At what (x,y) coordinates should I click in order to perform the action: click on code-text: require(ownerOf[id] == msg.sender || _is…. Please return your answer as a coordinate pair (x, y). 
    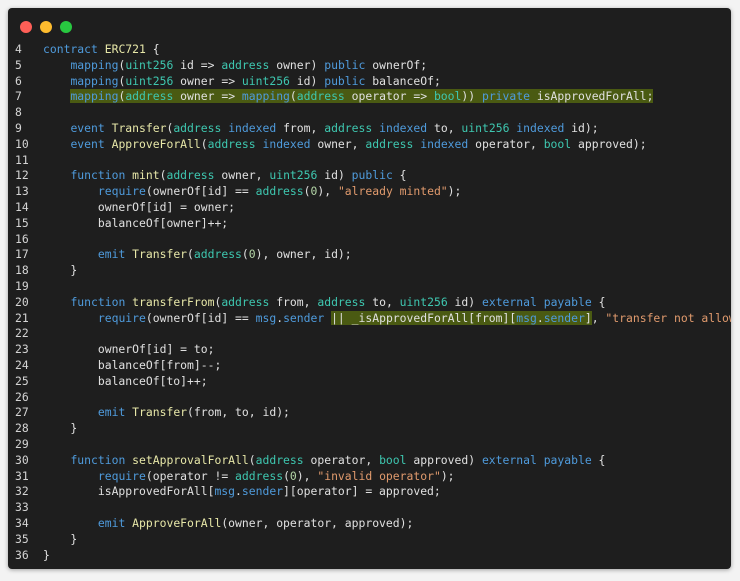
    Looking at the image, I should click on (414, 317).